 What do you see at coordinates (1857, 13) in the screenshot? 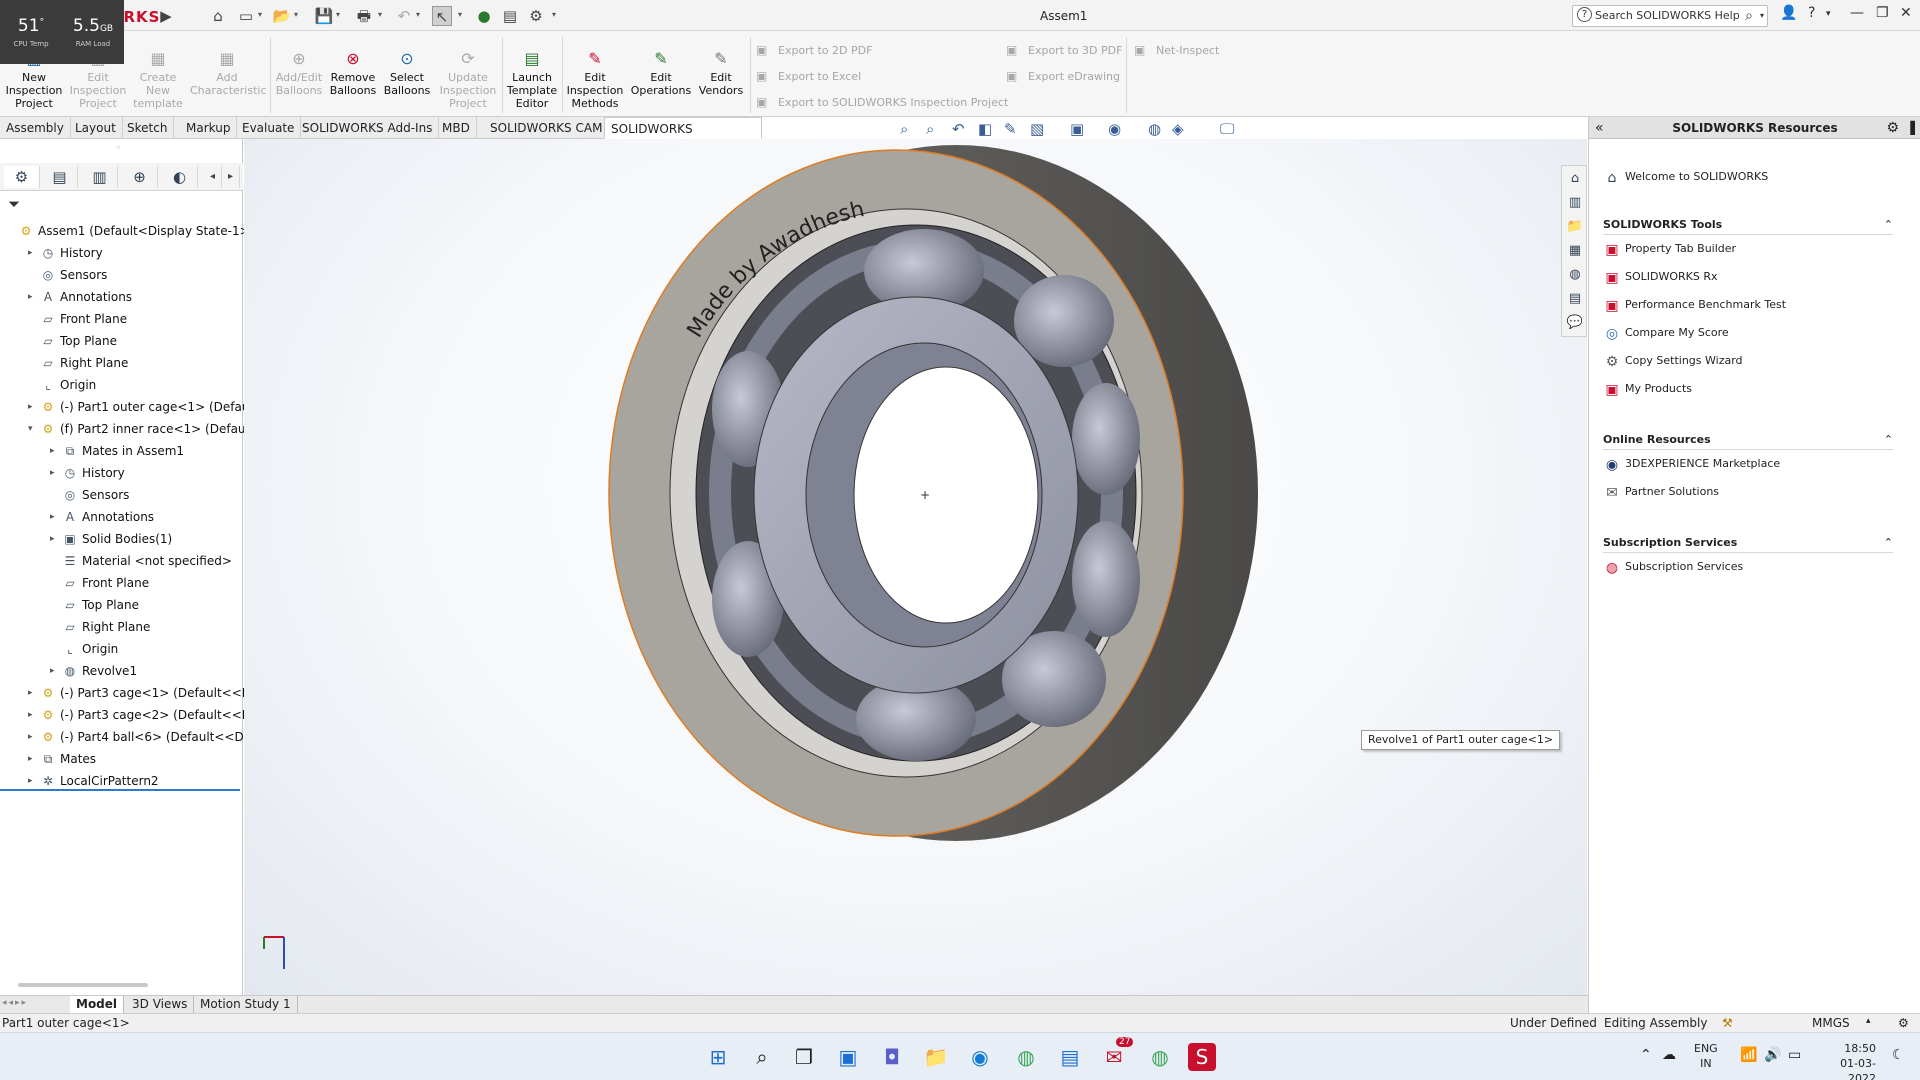
I see `minimize-icon: —` at bounding box center [1857, 13].